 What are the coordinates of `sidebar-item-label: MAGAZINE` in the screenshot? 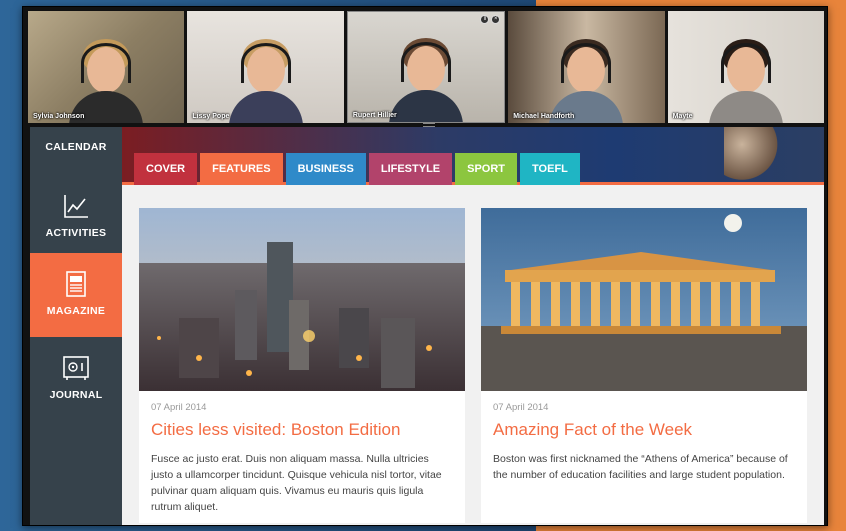 It's located at (76, 311).